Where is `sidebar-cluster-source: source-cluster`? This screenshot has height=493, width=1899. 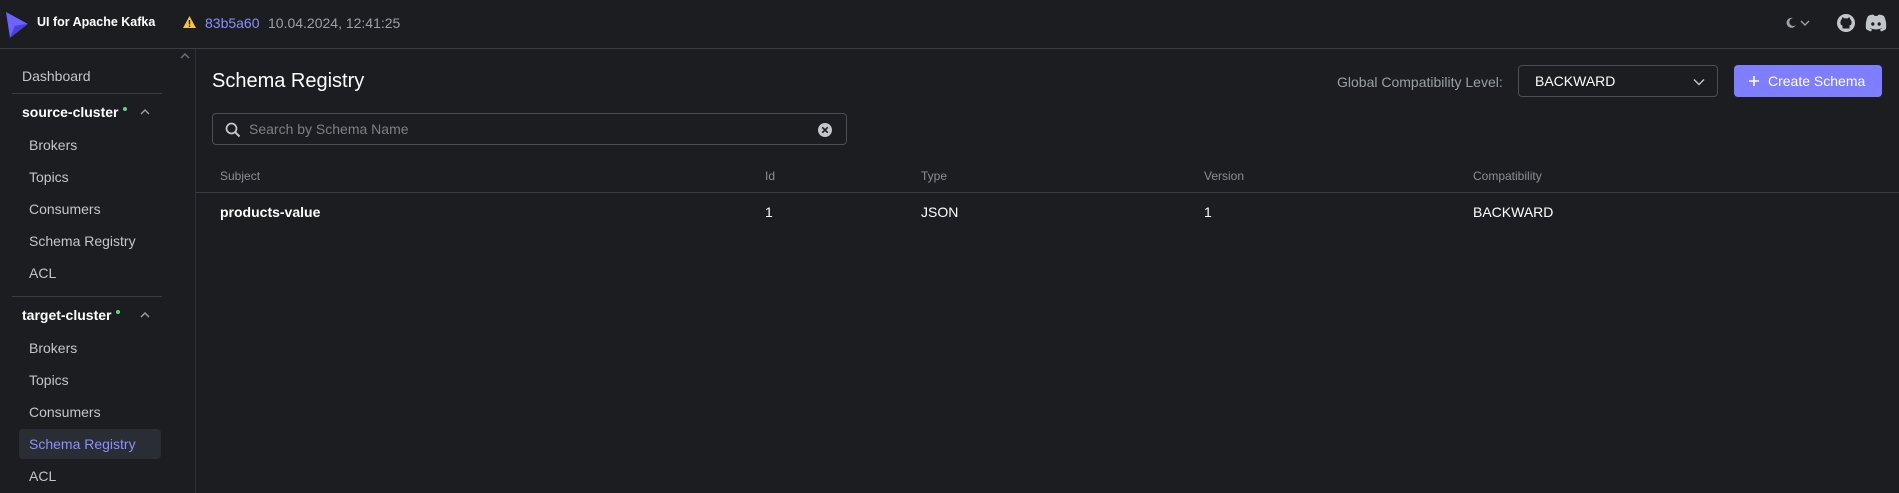
sidebar-cluster-source: source-cluster is located at coordinates (87, 111).